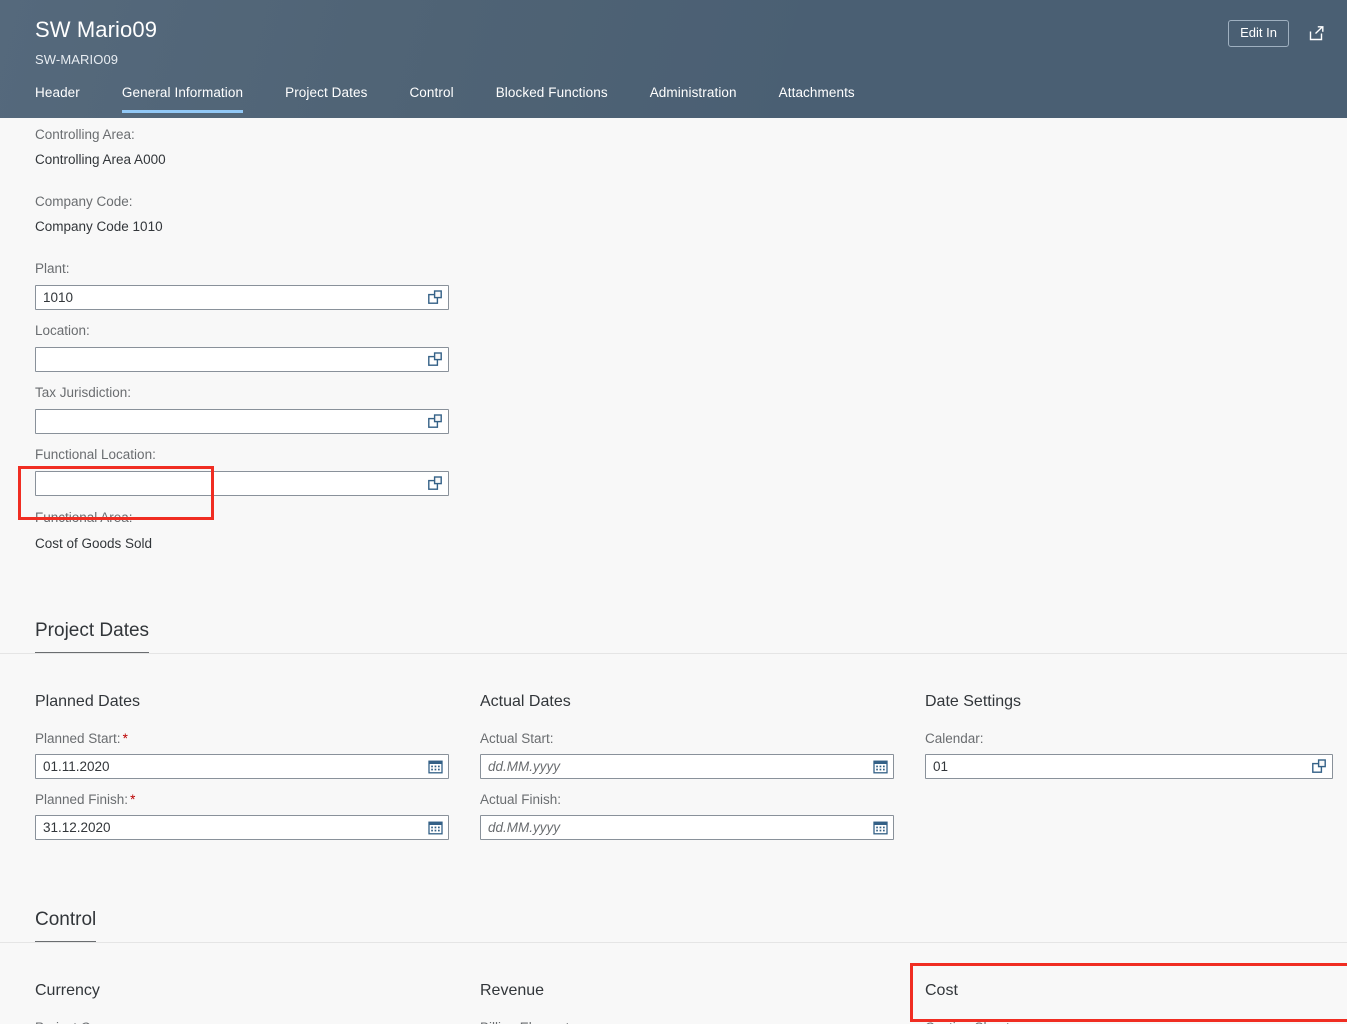 The width and height of the screenshot is (1347, 1024). I want to click on field-functional-location: Functional Location:, so click(242, 471).